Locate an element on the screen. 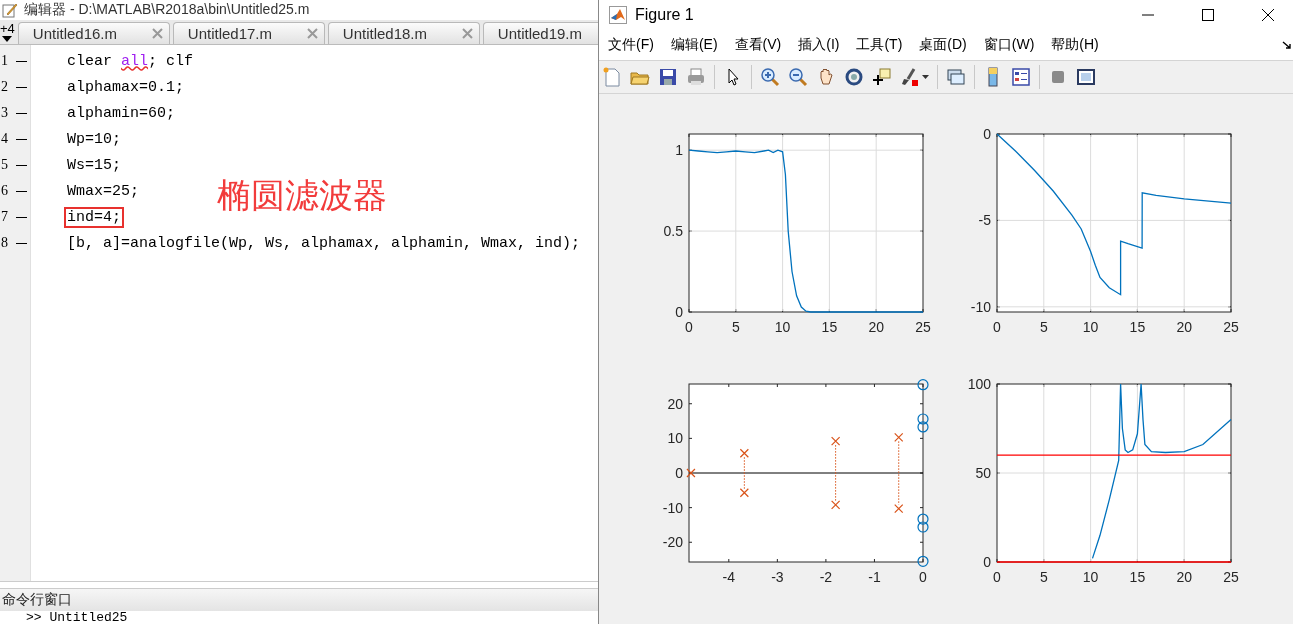 The height and width of the screenshot is (624, 1293). menu-item: 窗口(W) is located at coordinates (1009, 45).